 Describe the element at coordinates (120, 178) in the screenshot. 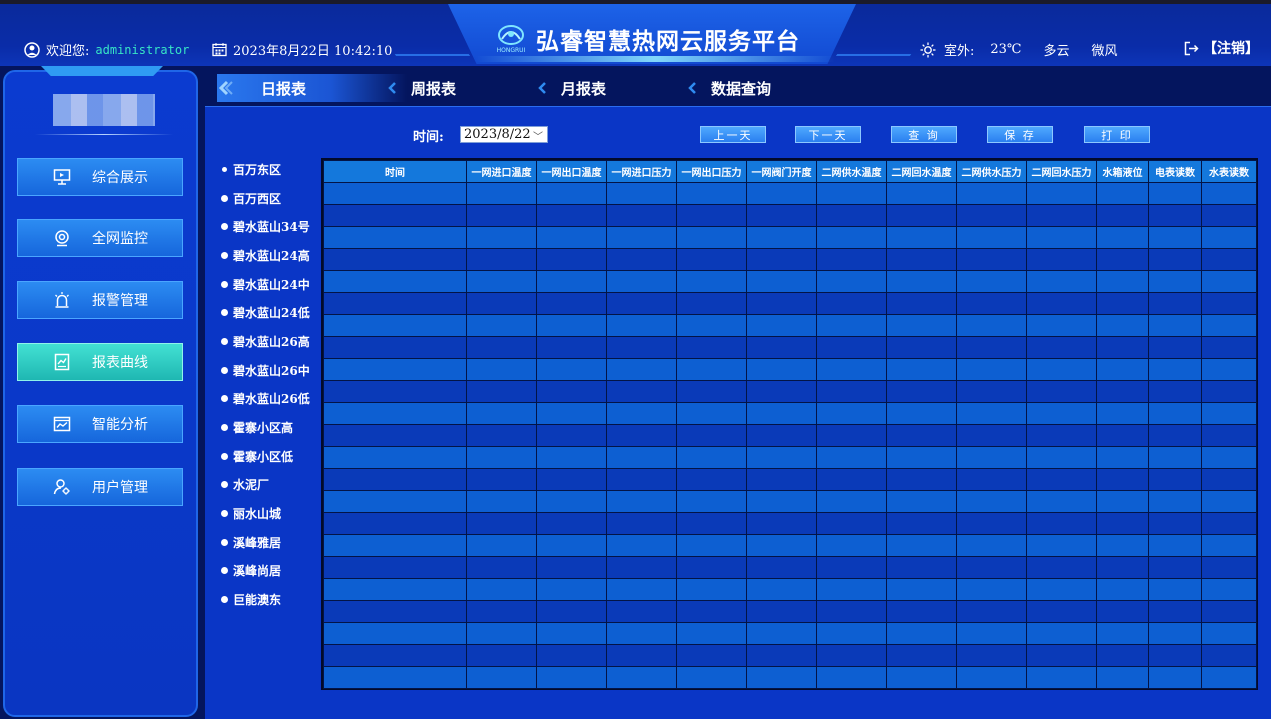

I see `sidebar-item-label: 综合展示` at that location.